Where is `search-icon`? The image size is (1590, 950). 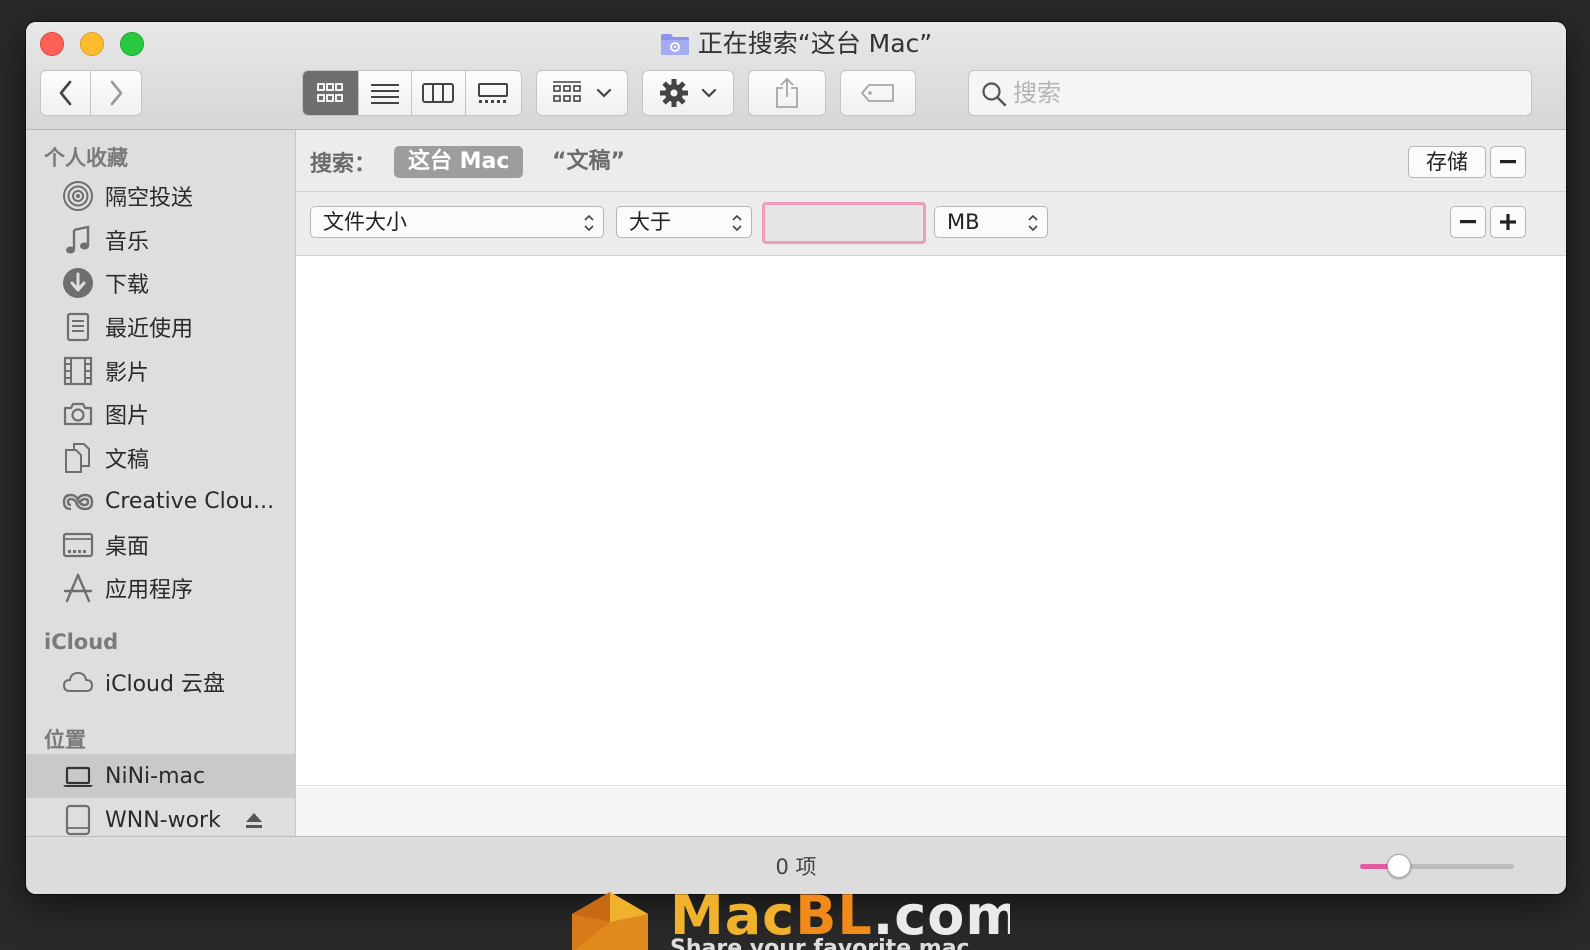
search-icon is located at coordinates (994, 94).